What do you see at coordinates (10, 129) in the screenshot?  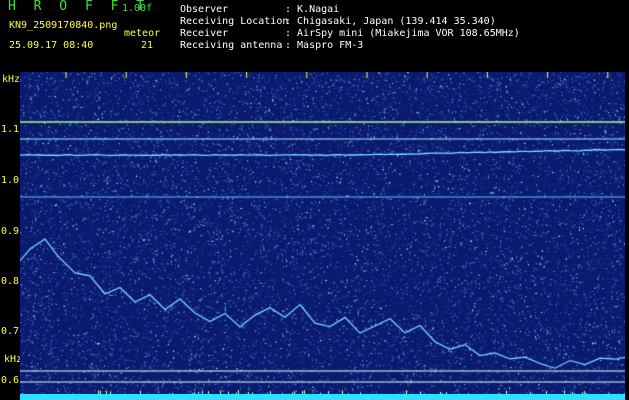 I see `y-tick-label: 1.1` at bounding box center [10, 129].